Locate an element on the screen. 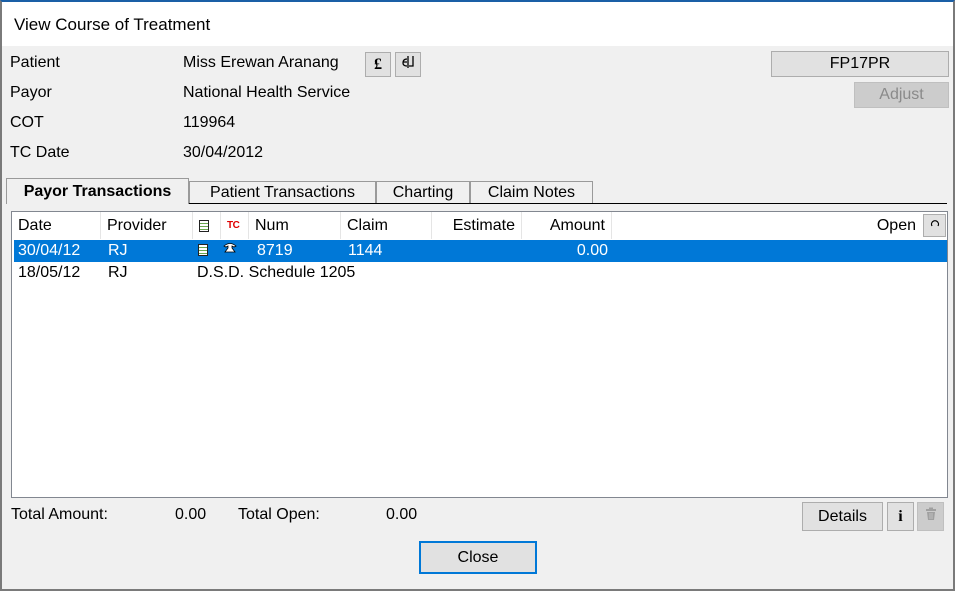  split-payment-button is located at coordinates (408, 64).